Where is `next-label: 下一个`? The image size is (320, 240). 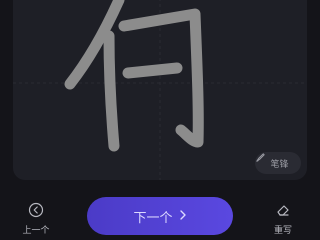
next-label: 下一个 is located at coordinates (153, 218).